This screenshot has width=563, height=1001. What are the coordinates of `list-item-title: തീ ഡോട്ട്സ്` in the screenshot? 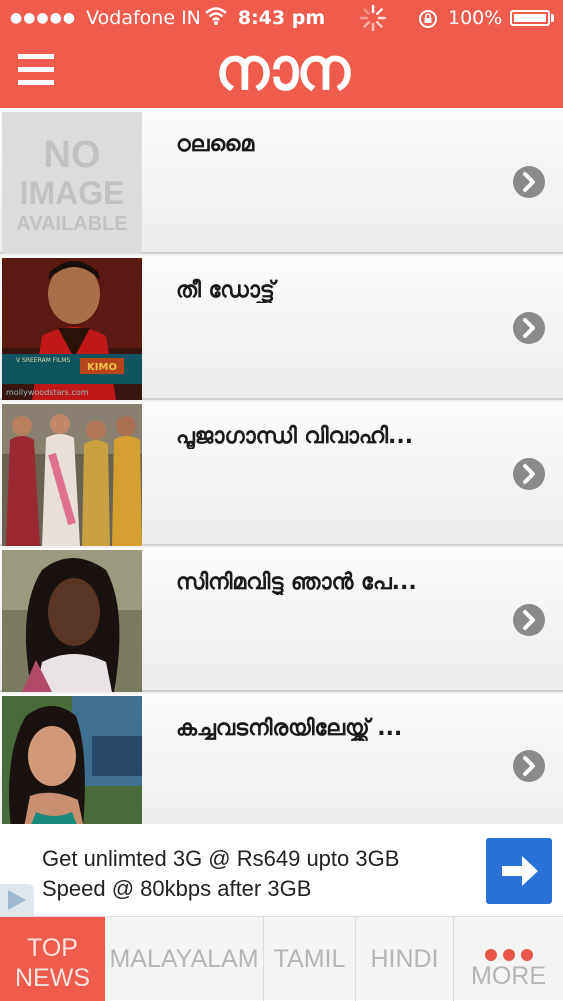 It's located at (225, 290).